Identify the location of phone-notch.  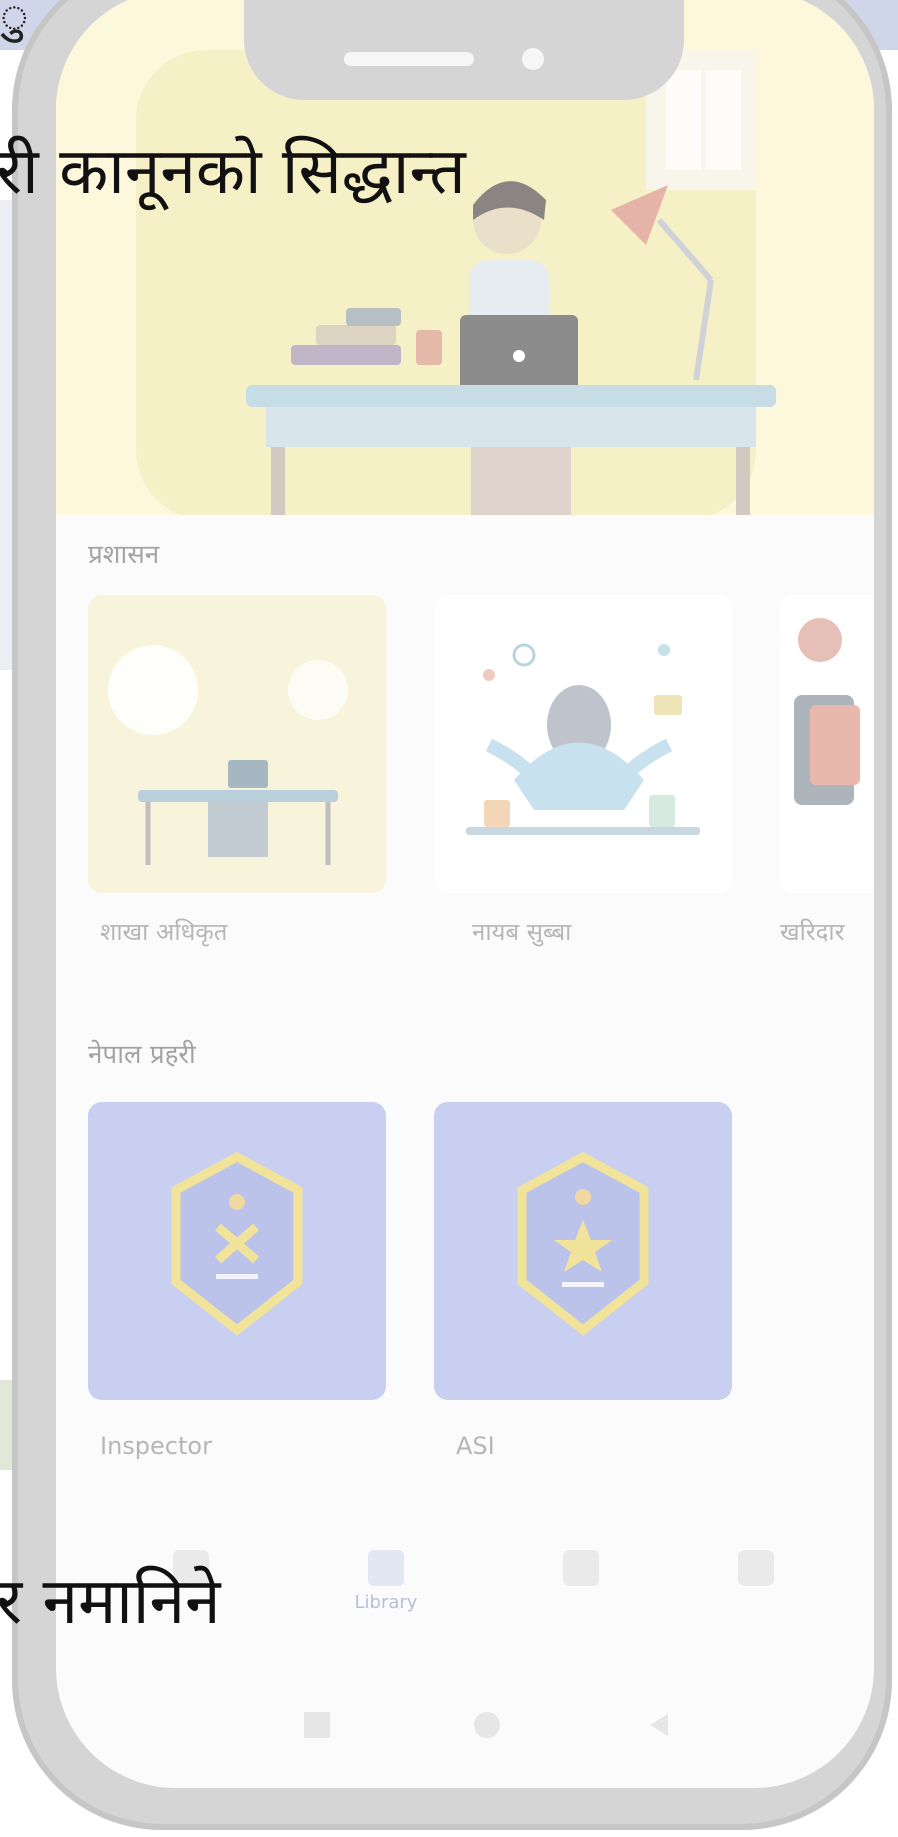
(464, 50).